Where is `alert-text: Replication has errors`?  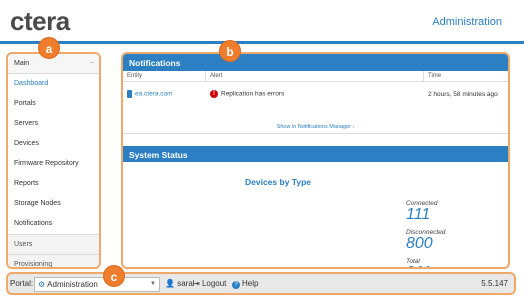
alert-text: Replication has errors is located at coordinates (253, 94).